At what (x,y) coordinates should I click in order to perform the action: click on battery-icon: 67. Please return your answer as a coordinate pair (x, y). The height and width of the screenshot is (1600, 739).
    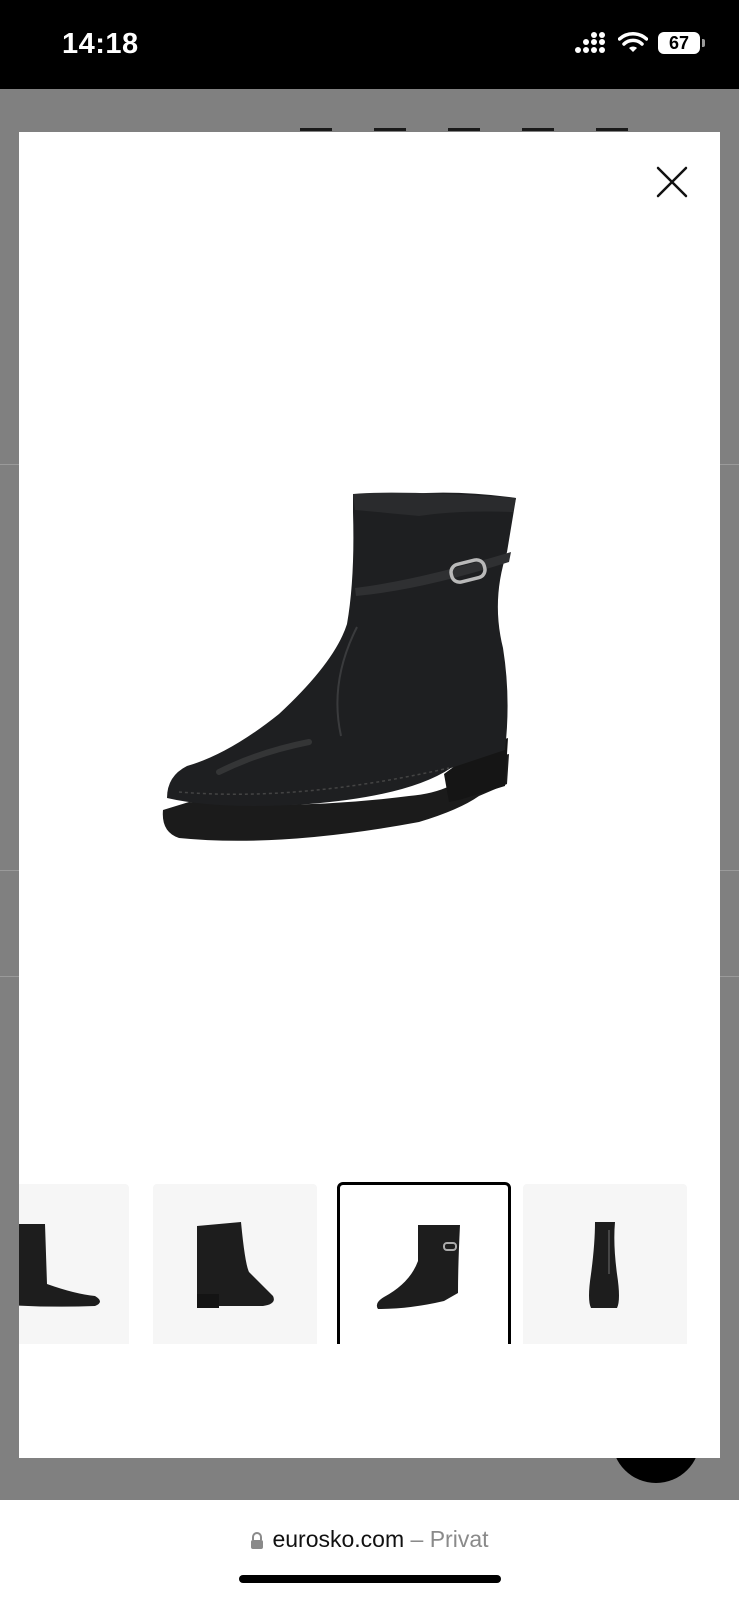
    Looking at the image, I should click on (681, 43).